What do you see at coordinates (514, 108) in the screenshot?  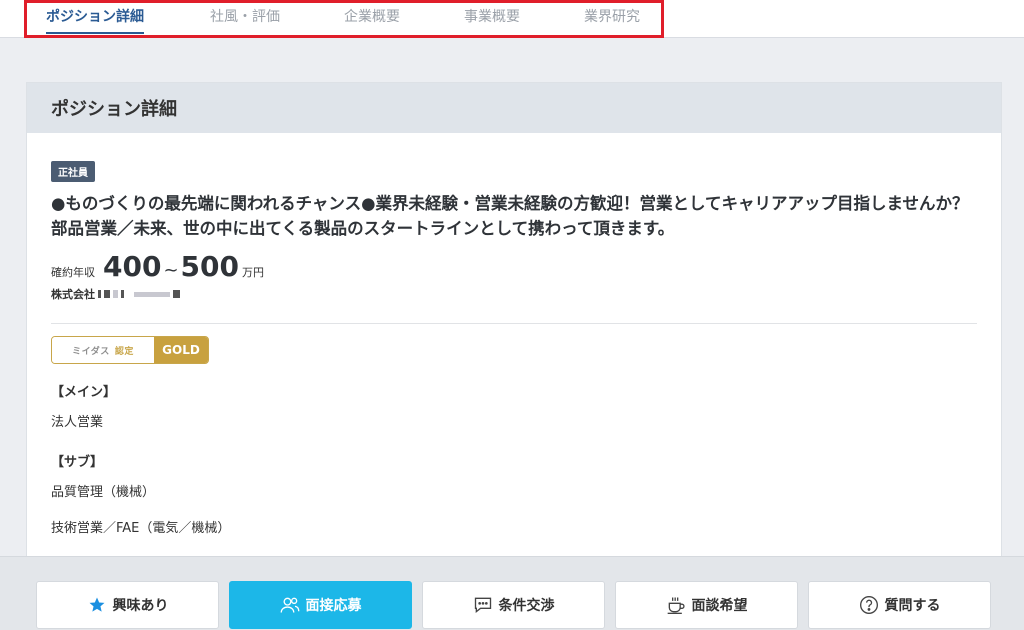 I see `card-title: ポジション詳細` at bounding box center [514, 108].